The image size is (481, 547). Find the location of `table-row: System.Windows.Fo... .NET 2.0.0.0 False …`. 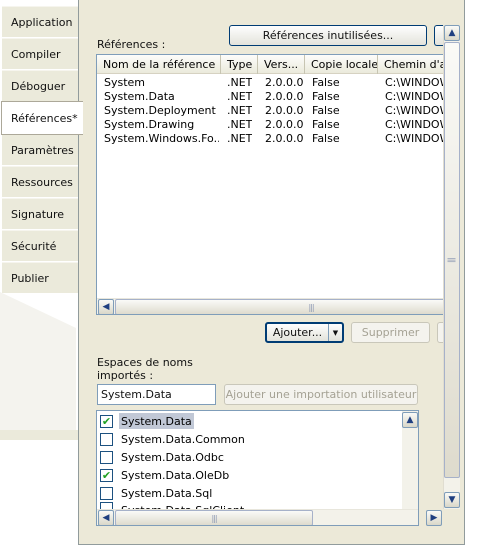

table-row: System.Windows.Fo... .NET 2.0.0.0 False … is located at coordinates (271, 139).